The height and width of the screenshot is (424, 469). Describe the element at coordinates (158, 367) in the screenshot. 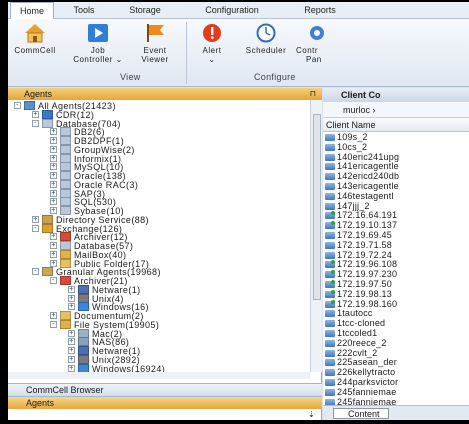

I see `tree-node: + Windows(16924)` at that location.